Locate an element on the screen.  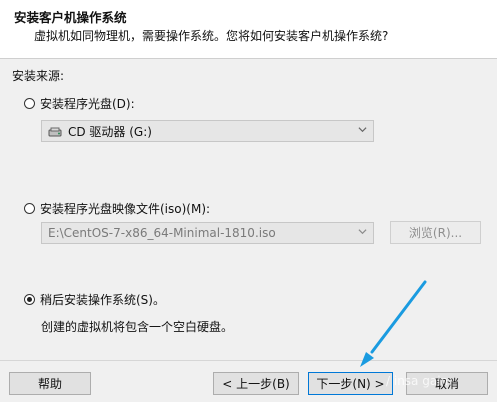
drive-select: CD 驱动器 (G:) is located at coordinates (207, 131).